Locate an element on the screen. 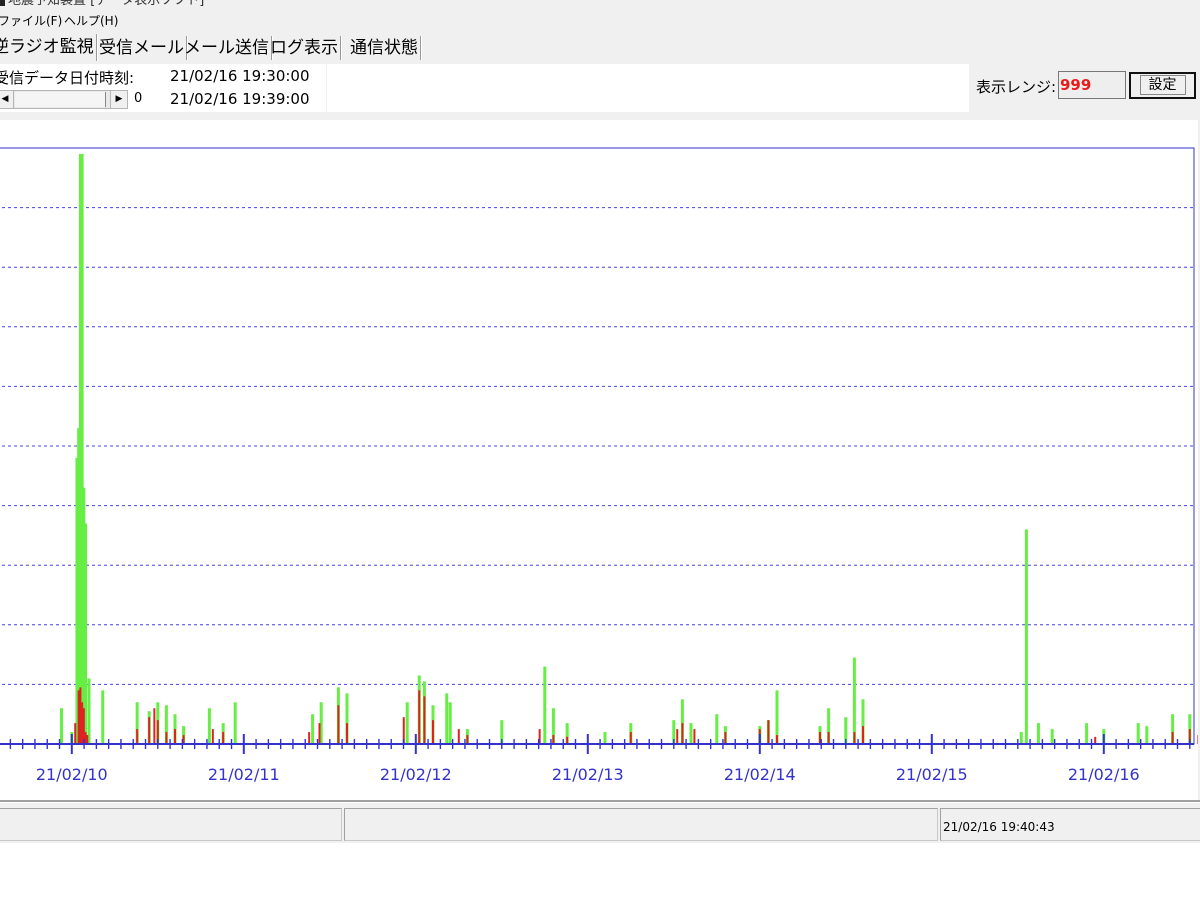 Image resolution: width=1200 pixels, height=900 pixels. set-button: 設定 is located at coordinates (1162, 85).